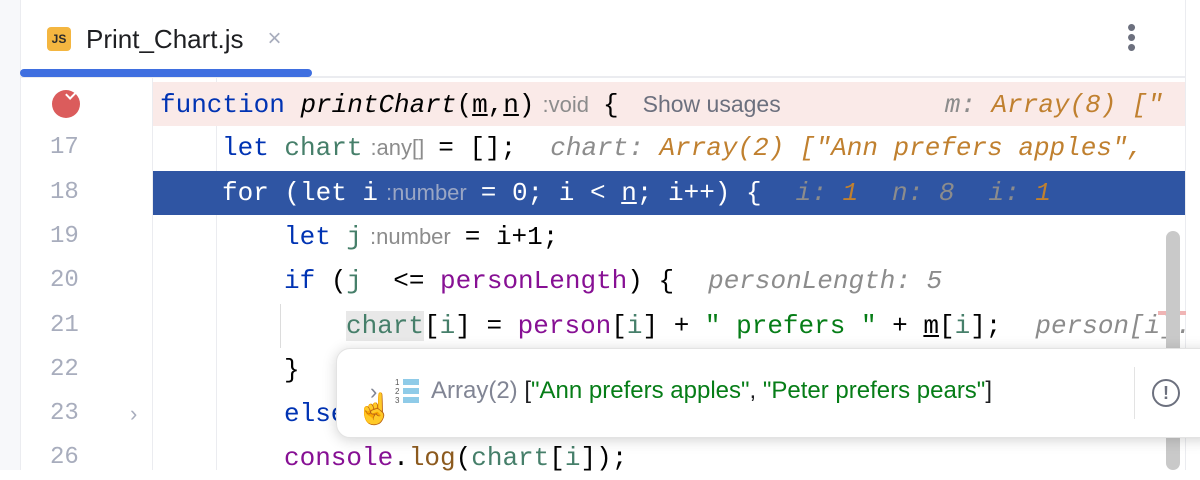 The height and width of the screenshot is (480, 1200). I want to click on code-token: +, so click(900, 325).